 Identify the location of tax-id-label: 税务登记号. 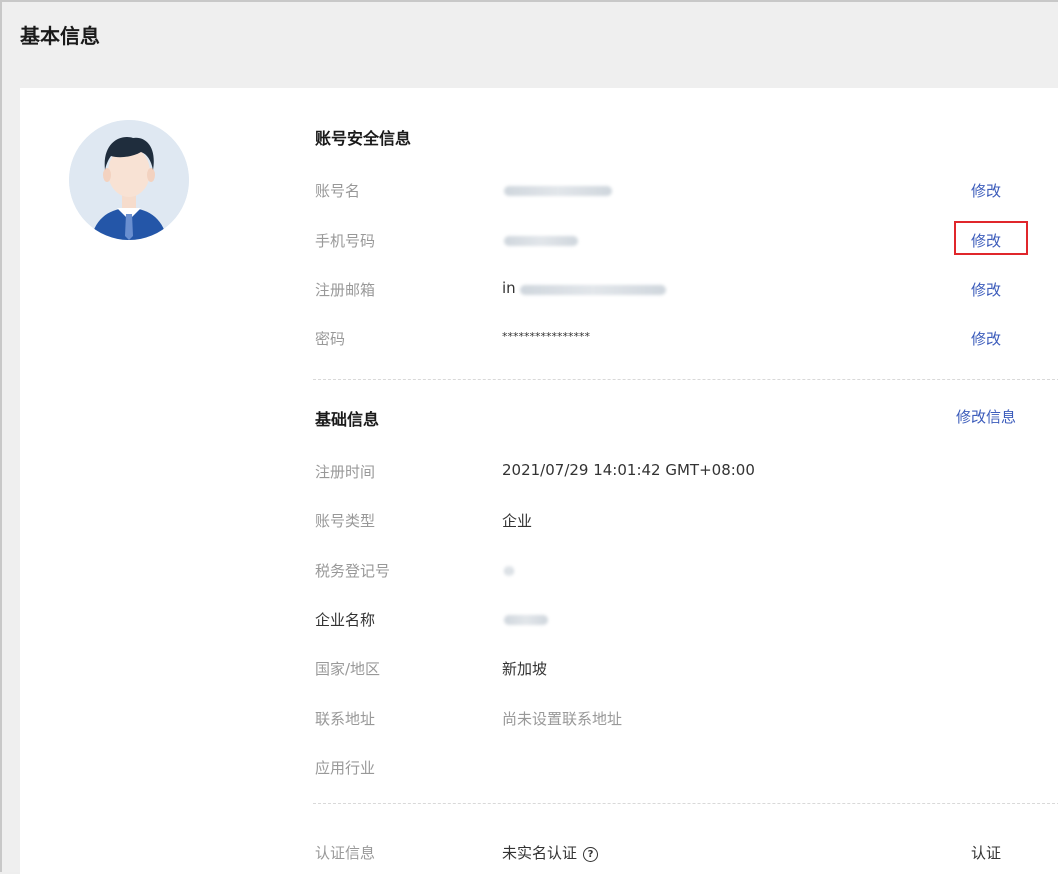
(353, 571).